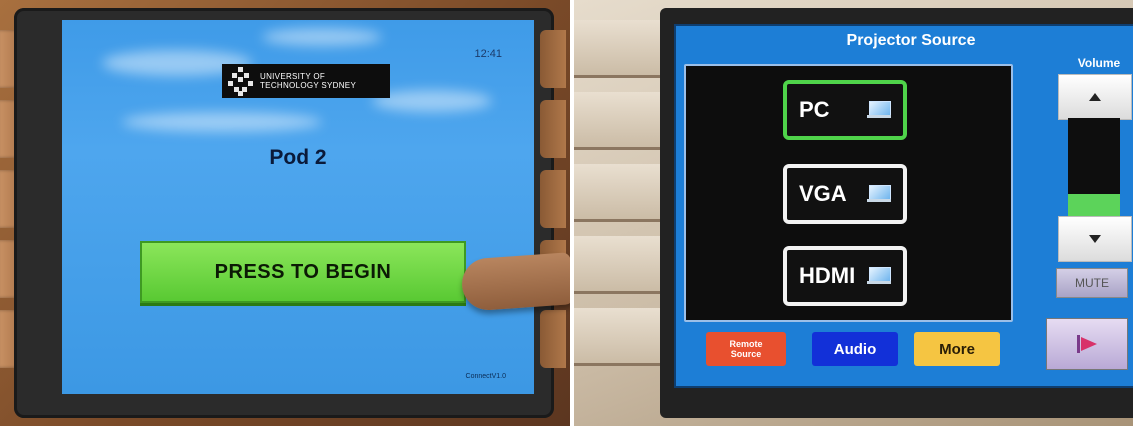 Image resolution: width=1133 pixels, height=426 pixels. What do you see at coordinates (845, 110) in the screenshot?
I see `source-button-pc: PC` at bounding box center [845, 110].